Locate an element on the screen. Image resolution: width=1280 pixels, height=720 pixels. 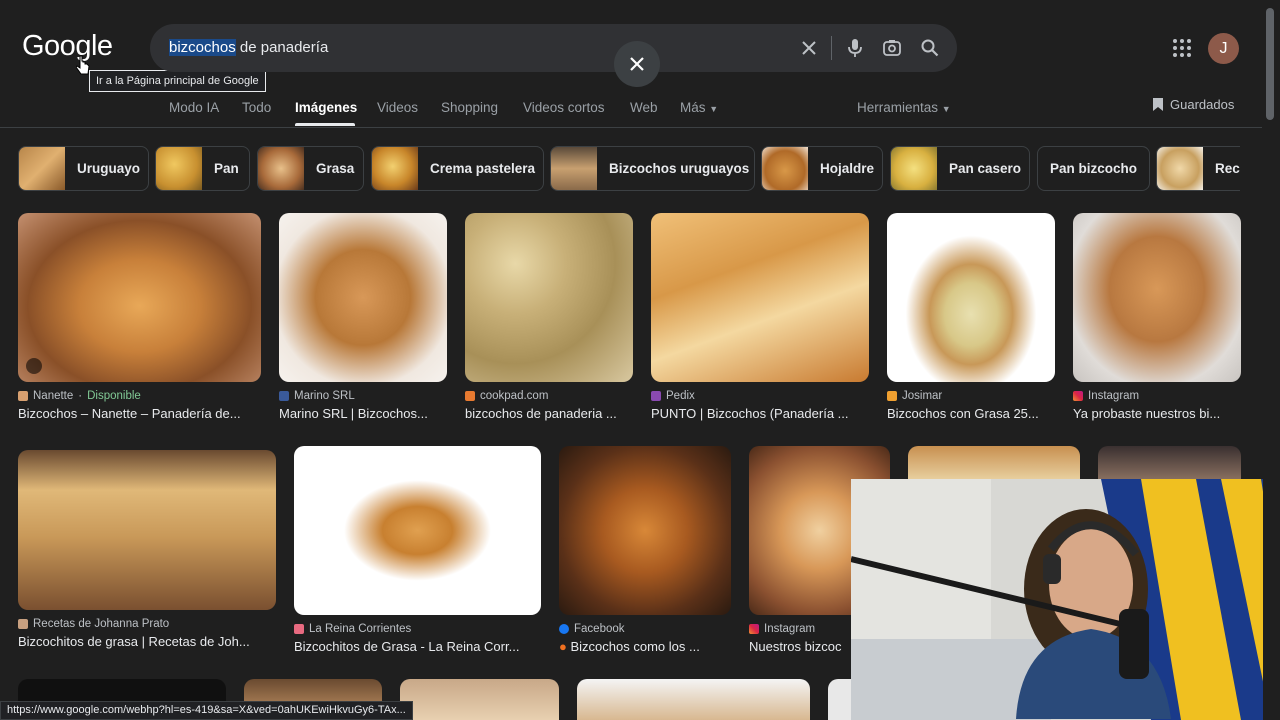
saved-button: Guardados is located at coordinates (1193, 104).